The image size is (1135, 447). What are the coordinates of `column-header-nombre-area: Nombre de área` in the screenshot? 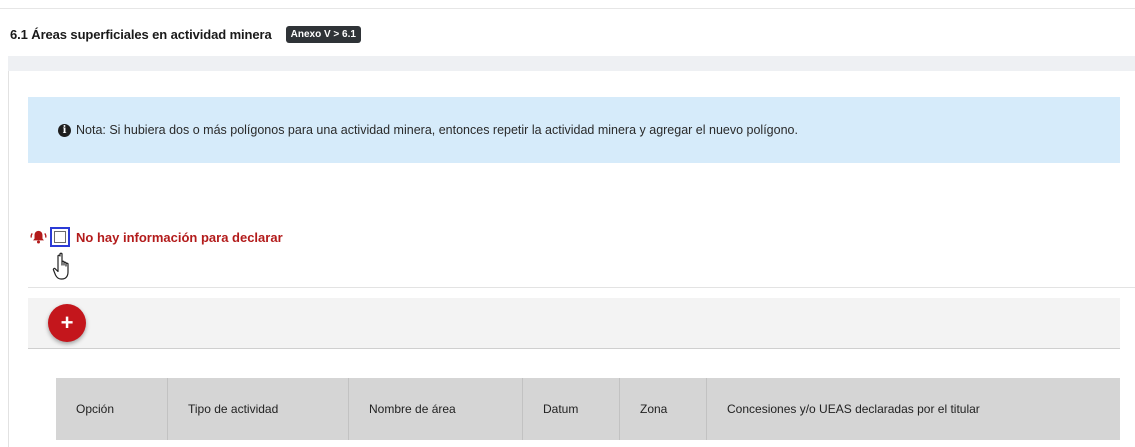 It's located at (436, 409).